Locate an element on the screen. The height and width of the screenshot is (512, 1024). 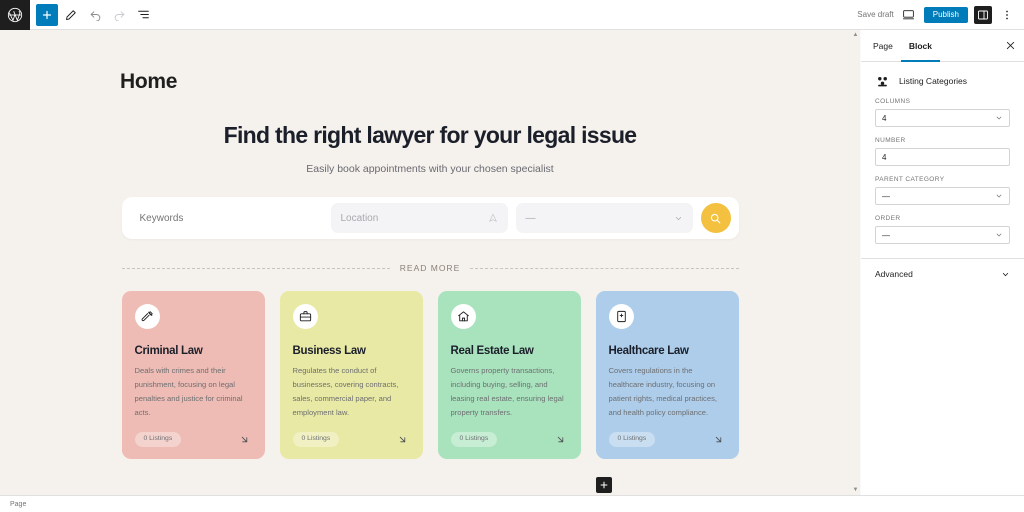
vertical-ellipsis-icon is located at coordinates (1007, 15).